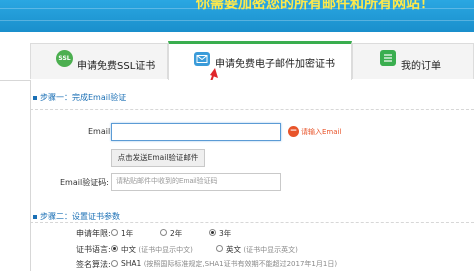 The height and width of the screenshot is (271, 474). Describe the element at coordinates (321, 132) in the screenshot. I see `email-error-message: 请输入Email` at that location.